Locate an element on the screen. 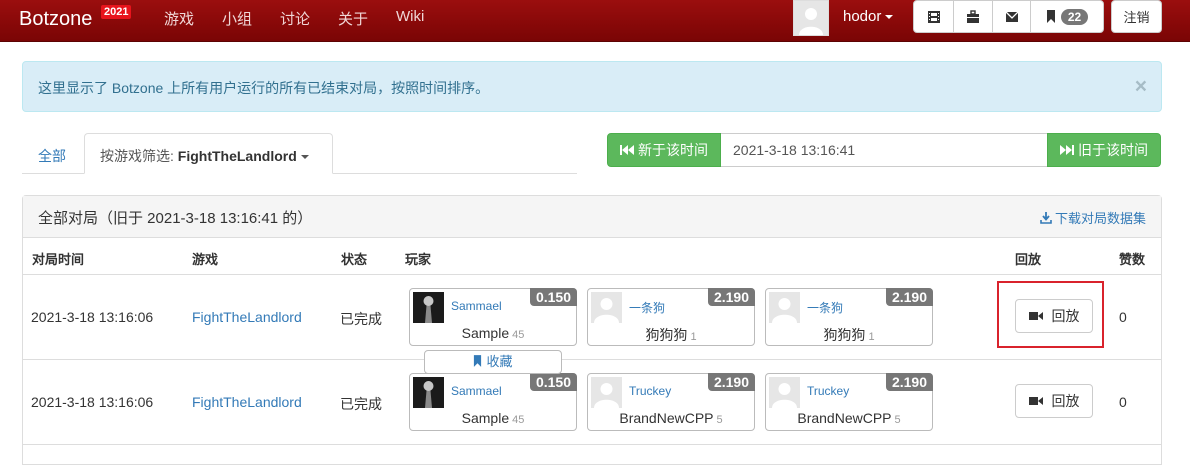  tab-game-filter: 按游戏筛选: FightTheLandlord is located at coordinates (208, 153).